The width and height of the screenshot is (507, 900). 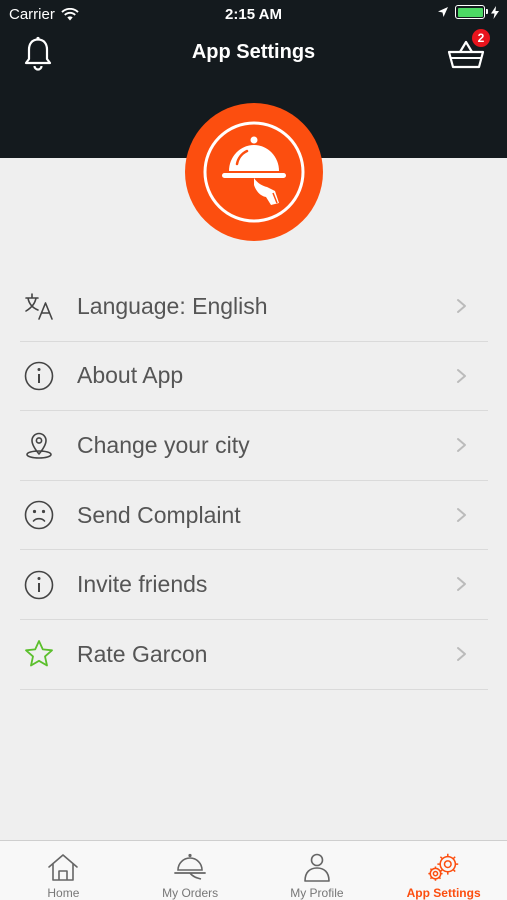 What do you see at coordinates (444, 867) in the screenshot?
I see `gears-icon` at bounding box center [444, 867].